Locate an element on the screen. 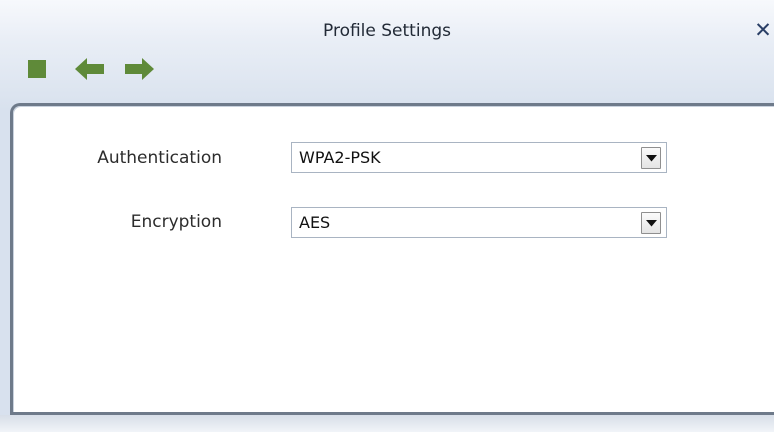 This screenshot has height=432, width=774. forward-button is located at coordinates (139, 69).